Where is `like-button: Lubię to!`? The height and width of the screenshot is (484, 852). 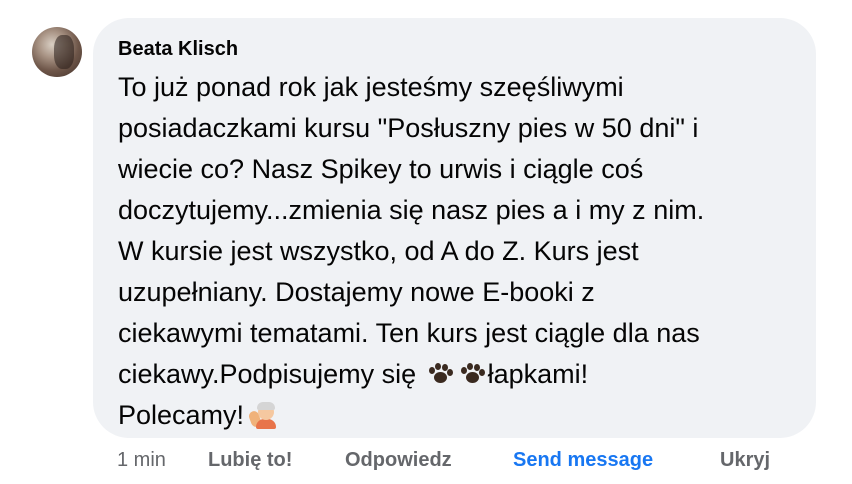 like-button: Lubię to! is located at coordinates (250, 460).